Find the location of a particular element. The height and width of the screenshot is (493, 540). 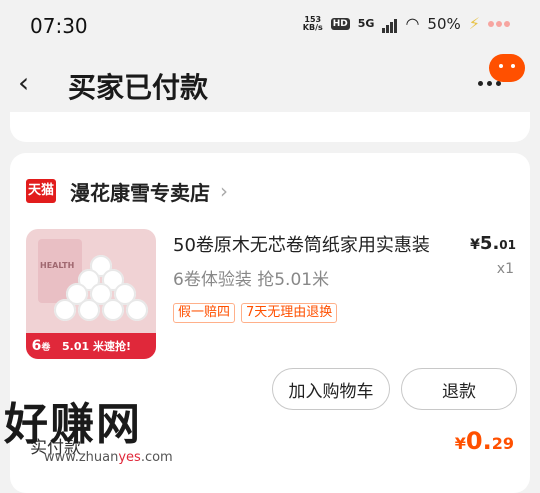

promo-text: 5.01 米速抢! is located at coordinates (96, 346).